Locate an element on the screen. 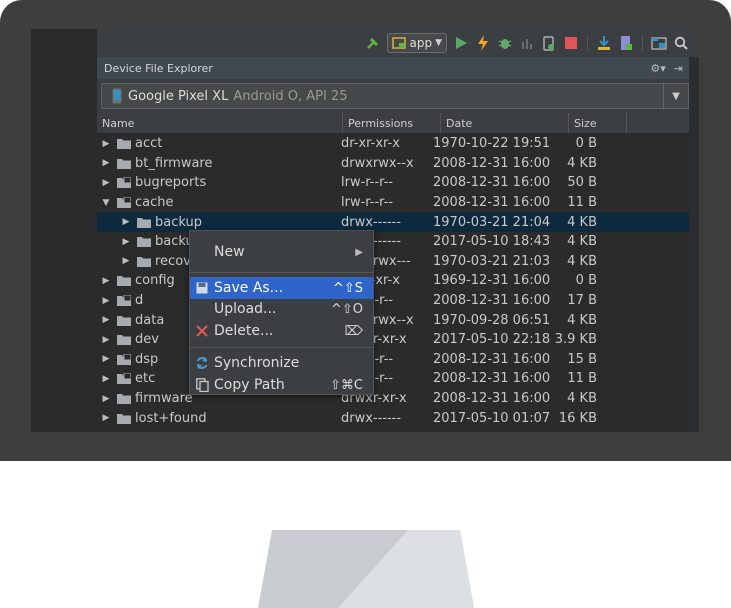  sdk-manager-icon is located at coordinates (604, 43).